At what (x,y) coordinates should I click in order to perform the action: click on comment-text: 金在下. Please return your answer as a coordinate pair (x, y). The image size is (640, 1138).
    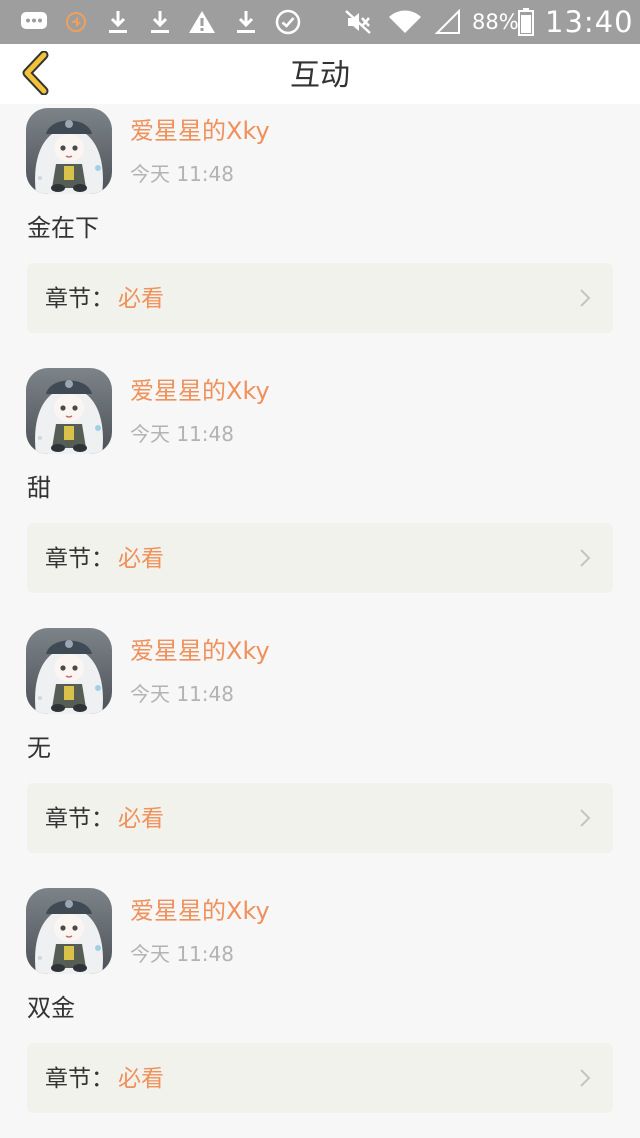
    Looking at the image, I should click on (63, 228).